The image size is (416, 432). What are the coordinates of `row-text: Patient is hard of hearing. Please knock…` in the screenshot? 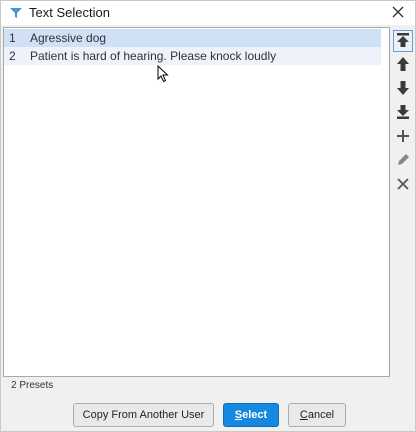 It's located at (153, 56).